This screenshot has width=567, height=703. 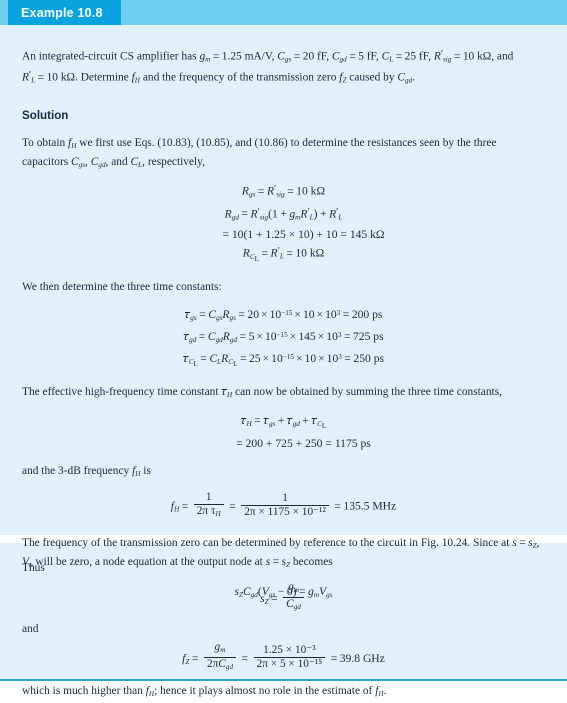 I want to click on fh-denominator-symbolic: 2π τH, so click(x=208, y=511).